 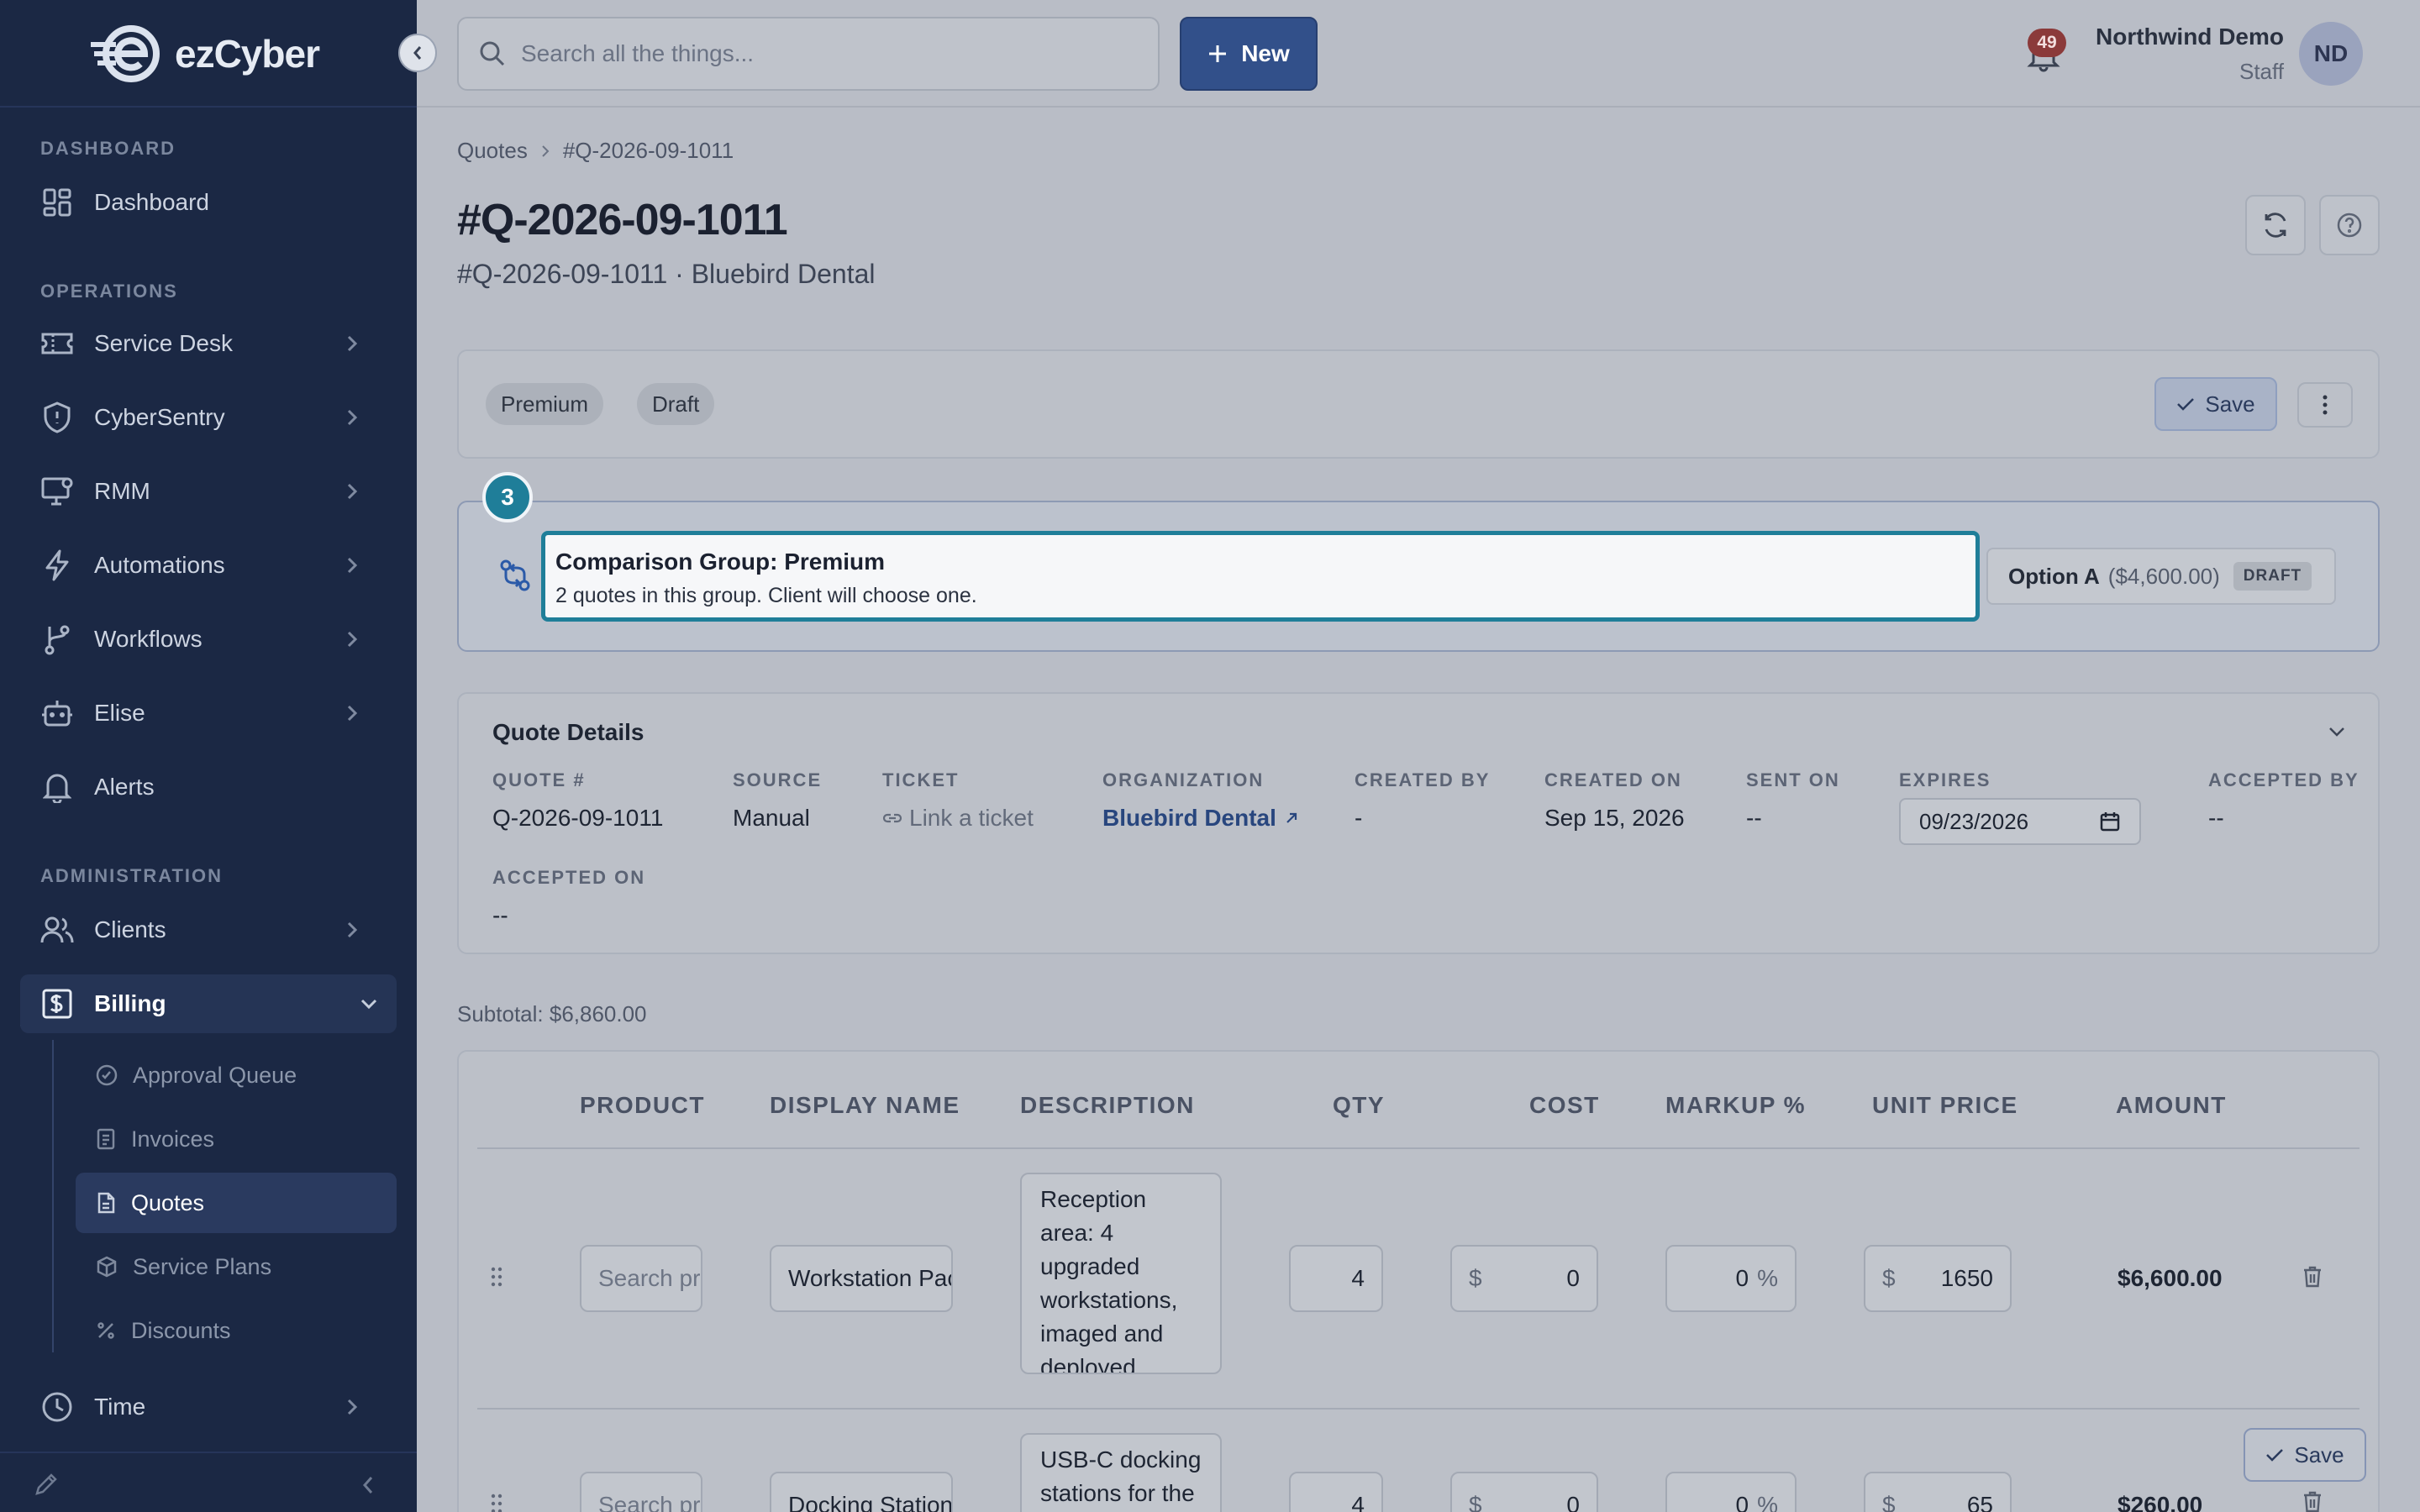 What do you see at coordinates (971, 818) in the screenshot?
I see `field-value: Link a ticket` at bounding box center [971, 818].